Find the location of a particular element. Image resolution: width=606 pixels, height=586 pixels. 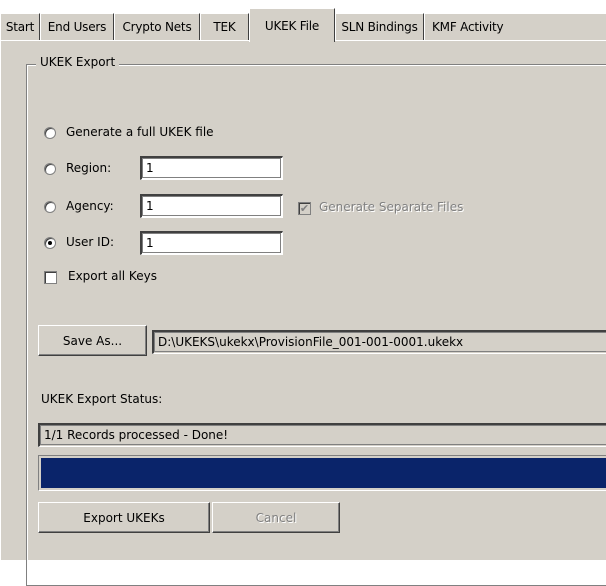

agency-label: Agency: is located at coordinates (90, 206).